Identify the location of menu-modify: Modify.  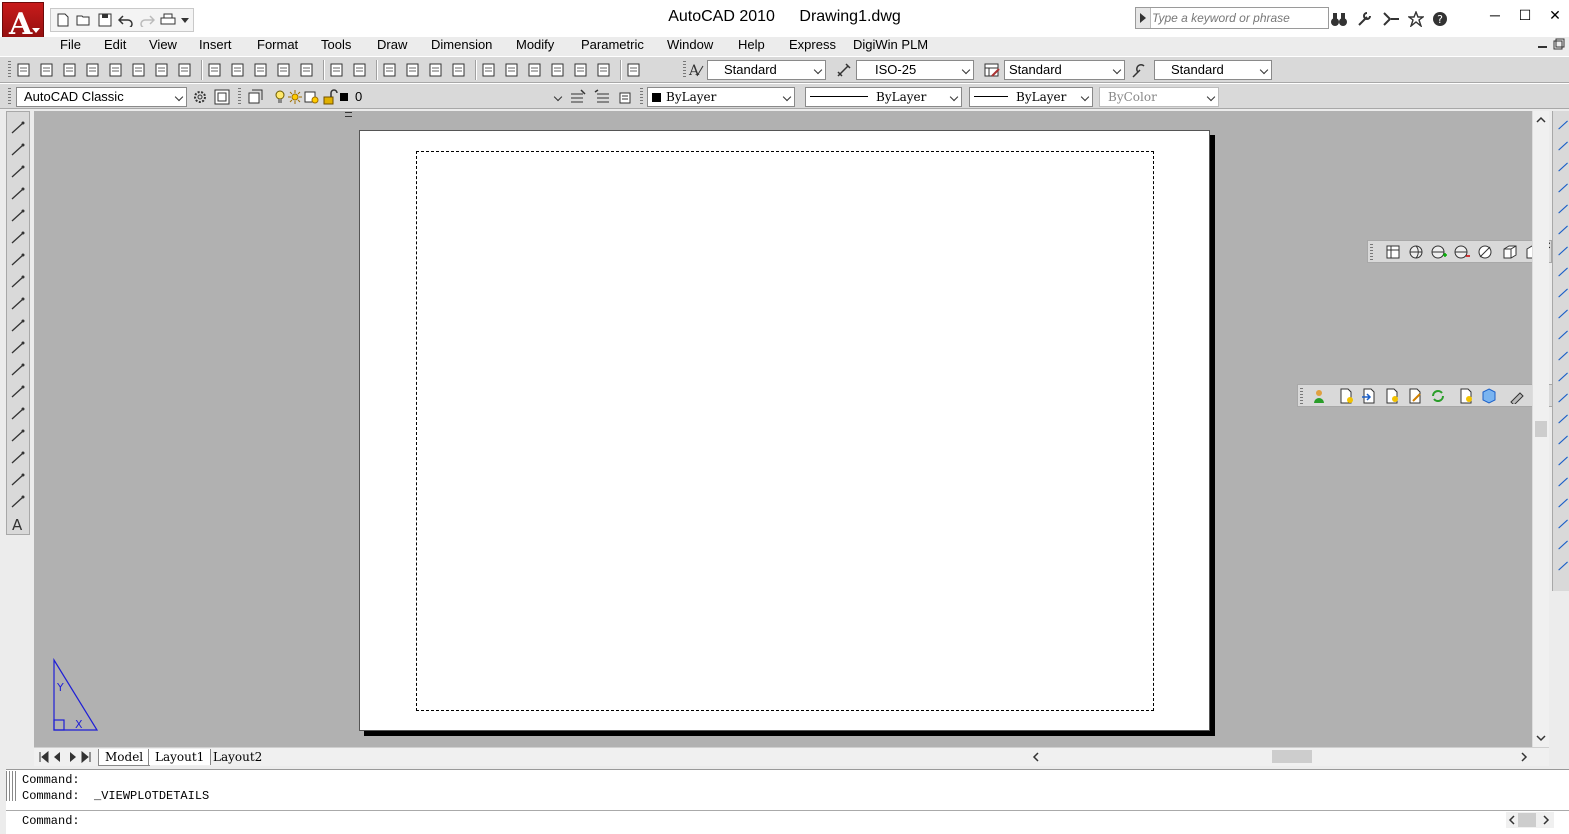
(535, 45).